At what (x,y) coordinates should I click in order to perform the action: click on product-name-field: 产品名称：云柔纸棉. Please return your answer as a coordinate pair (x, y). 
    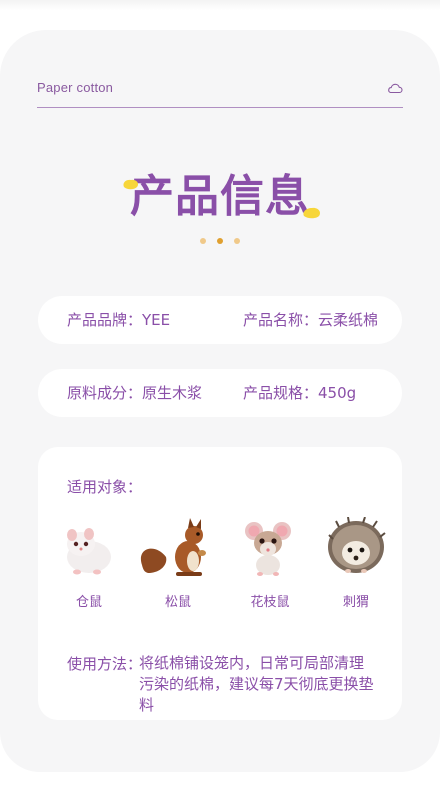
    Looking at the image, I should click on (310, 320).